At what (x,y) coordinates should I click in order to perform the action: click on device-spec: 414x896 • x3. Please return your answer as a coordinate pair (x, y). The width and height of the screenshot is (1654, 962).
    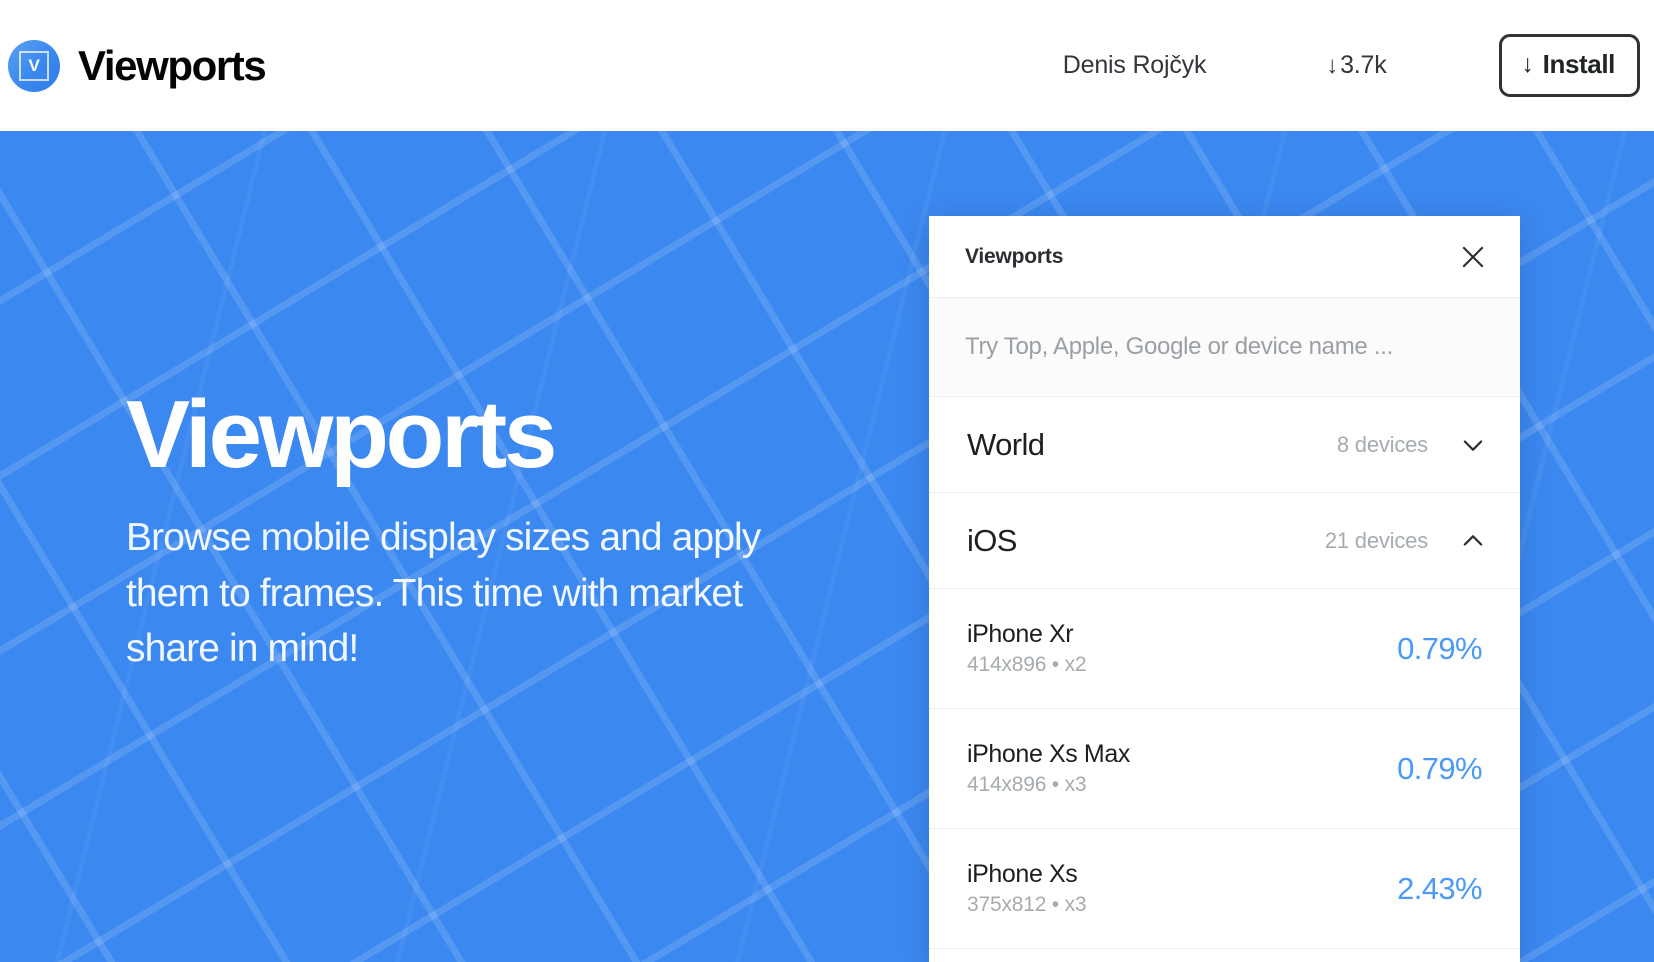
    Looking at the image, I should click on (1027, 784).